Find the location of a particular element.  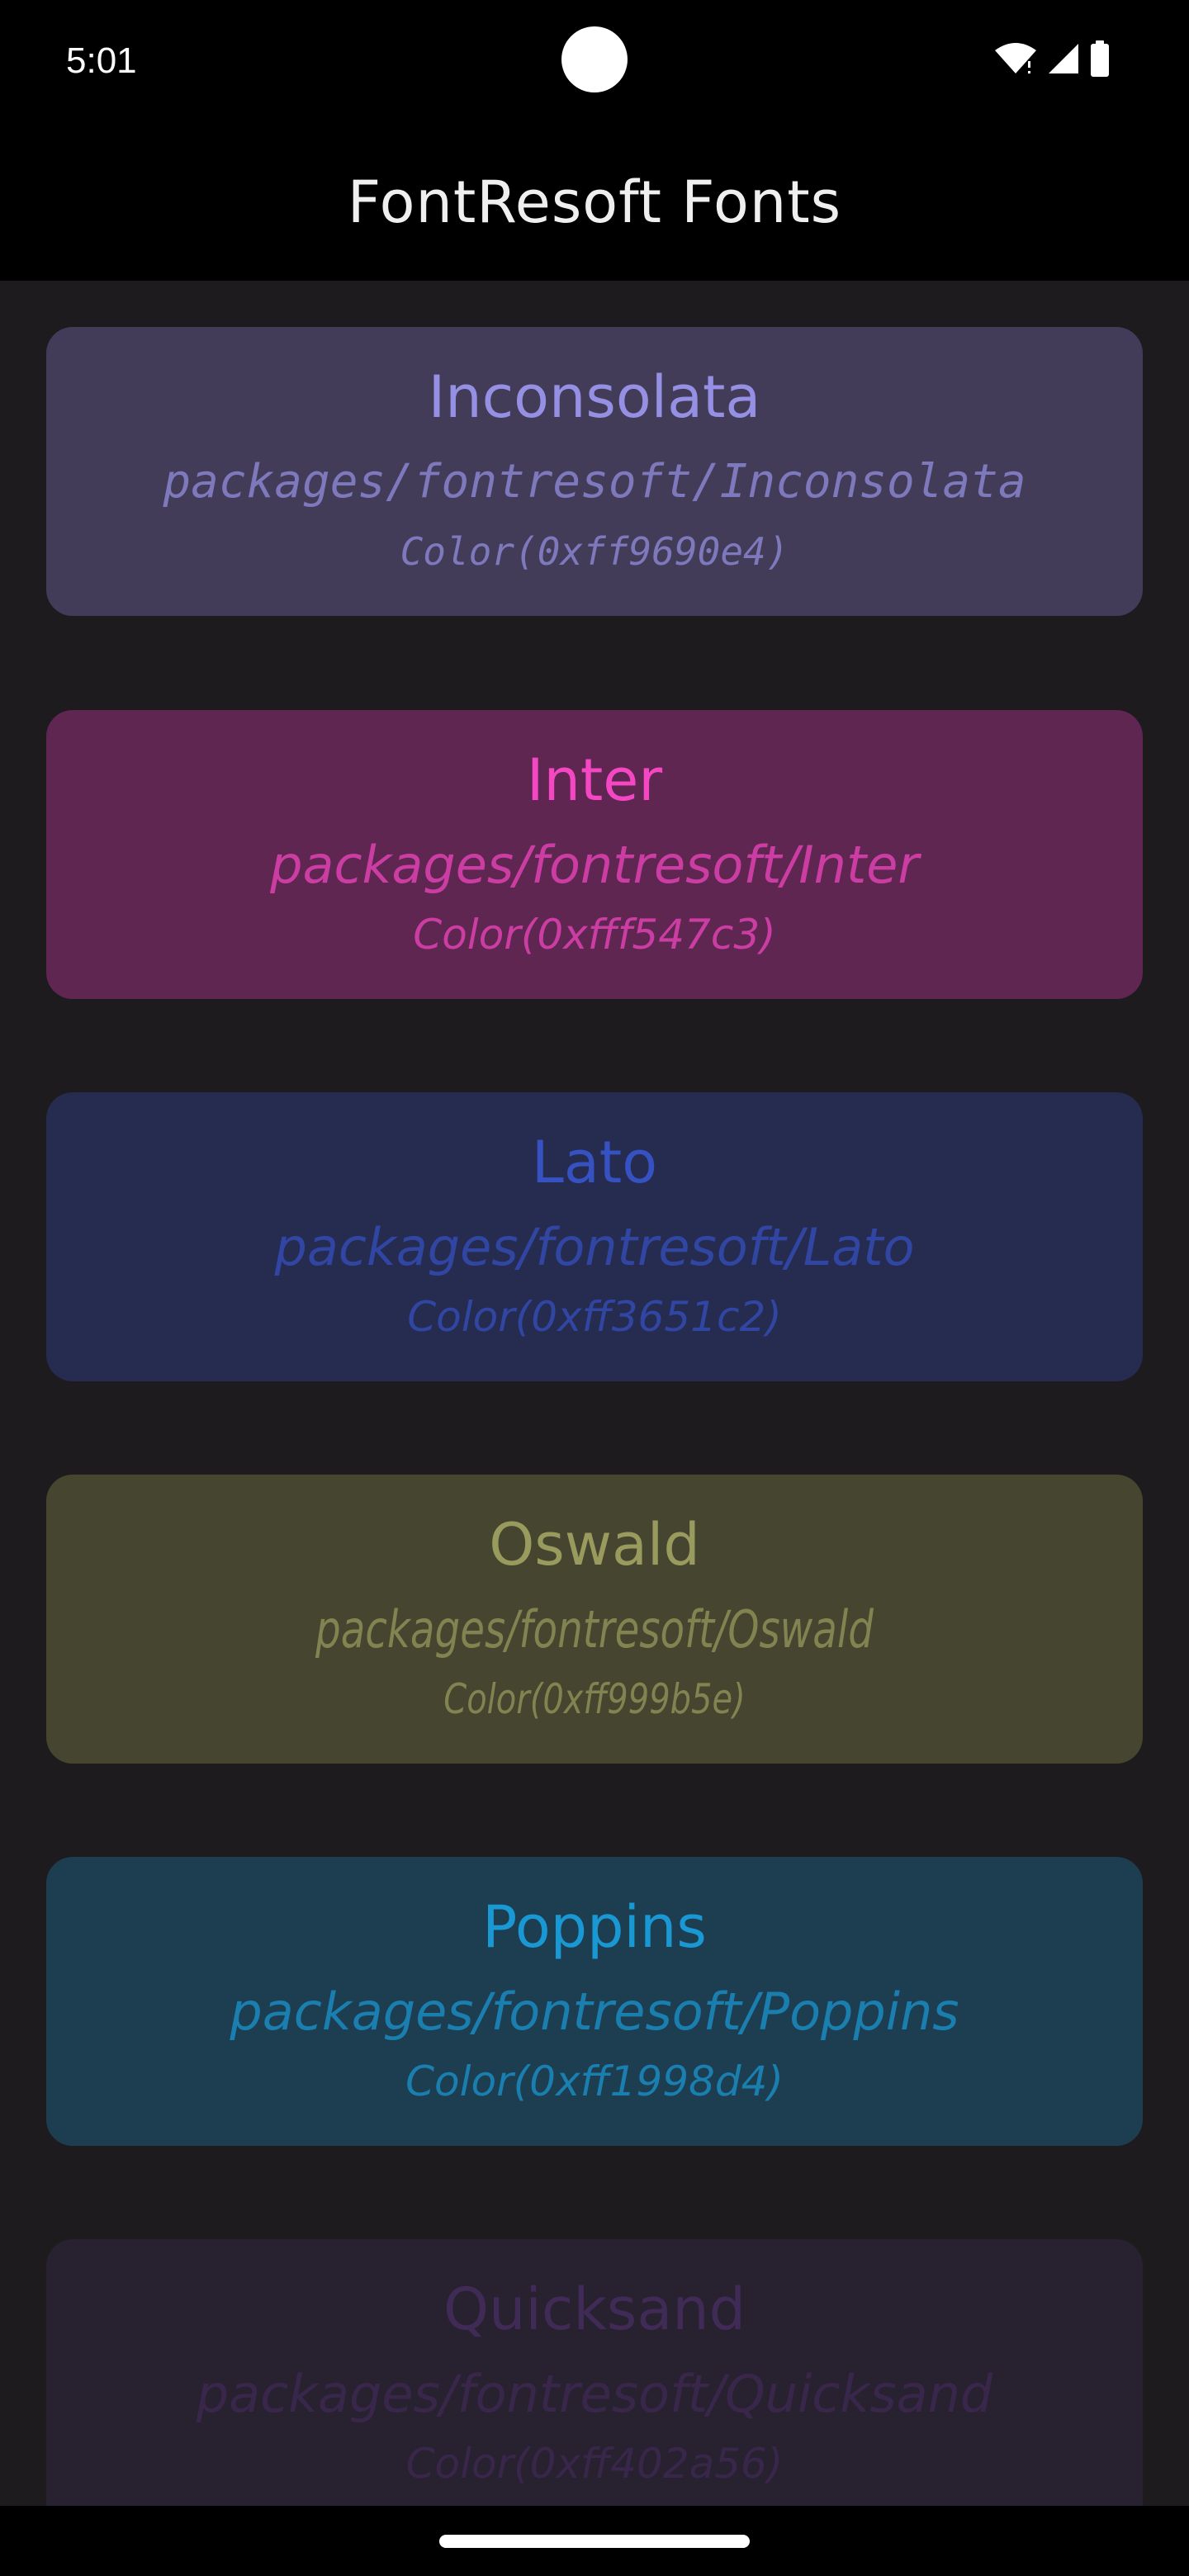

font-name: Oswald is located at coordinates (594, 1545).